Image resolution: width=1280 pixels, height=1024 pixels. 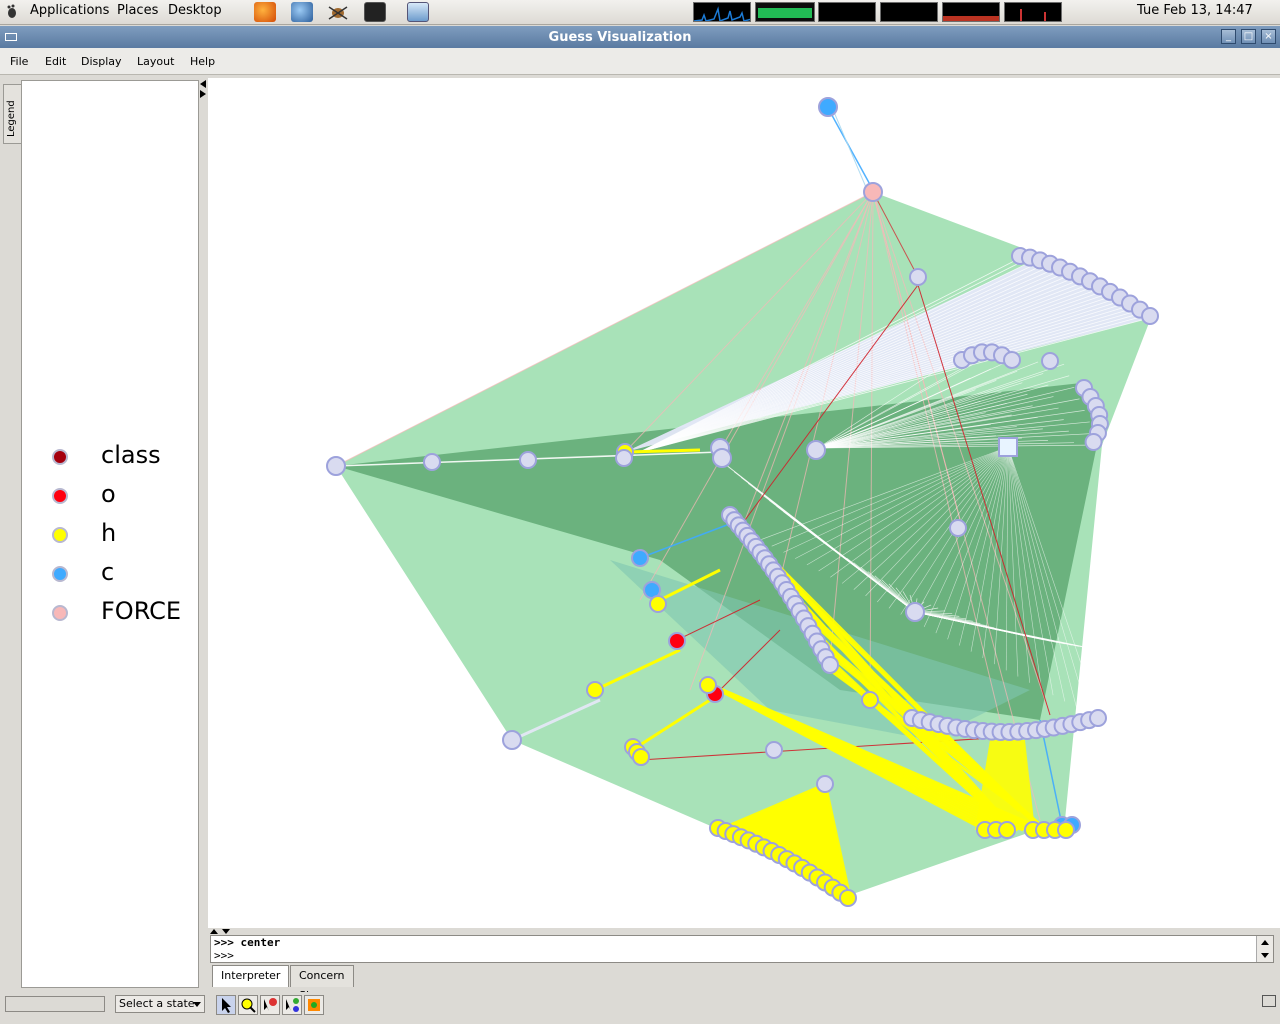 I want to click on zoom-tool-button, so click(x=248, y=1005).